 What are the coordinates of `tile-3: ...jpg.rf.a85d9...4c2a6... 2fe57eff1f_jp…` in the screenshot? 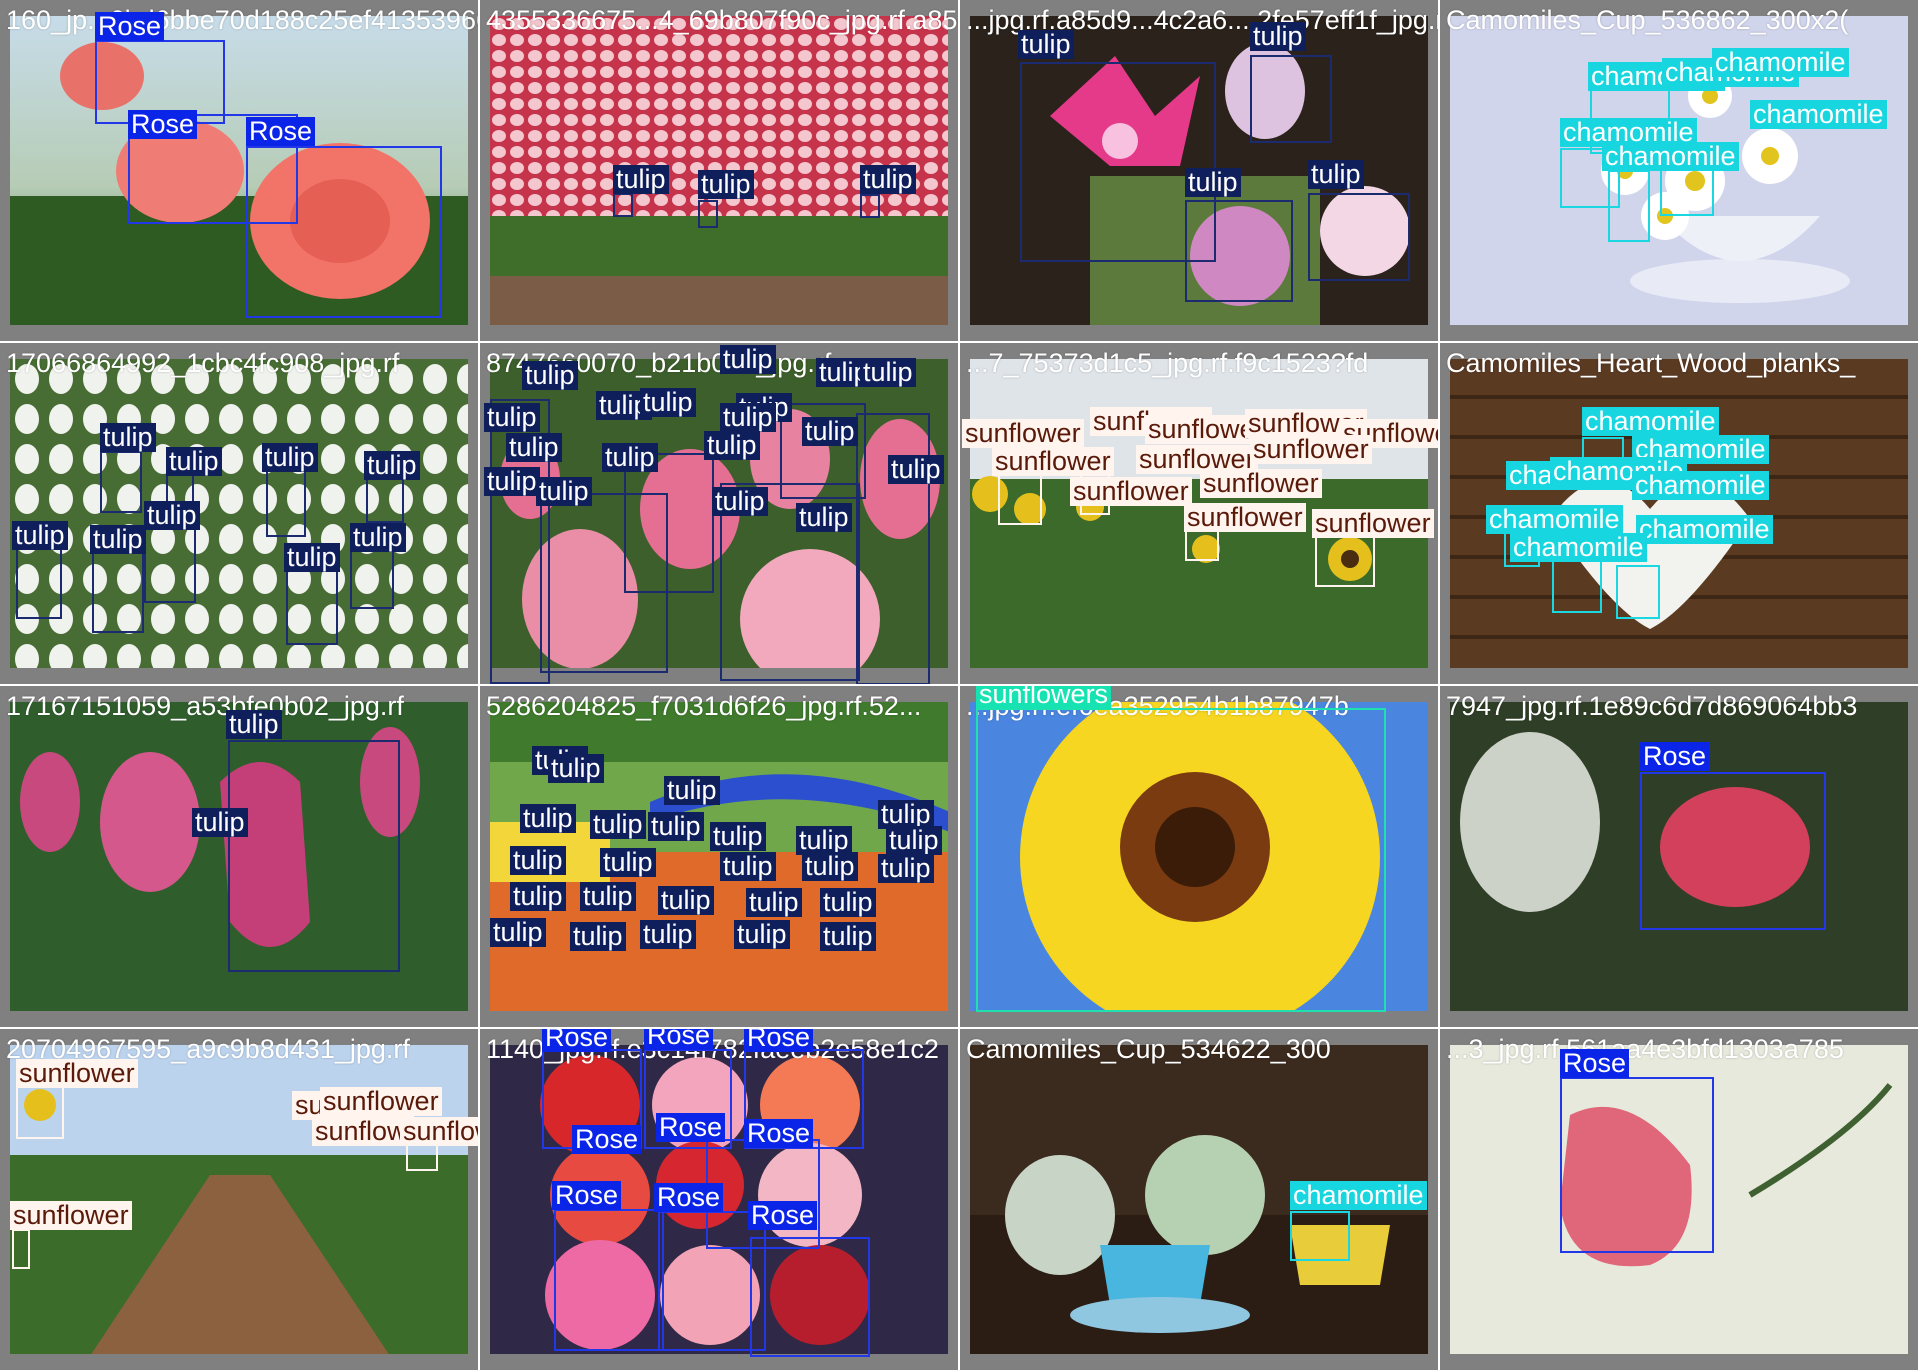 It's located at (1200, 171).